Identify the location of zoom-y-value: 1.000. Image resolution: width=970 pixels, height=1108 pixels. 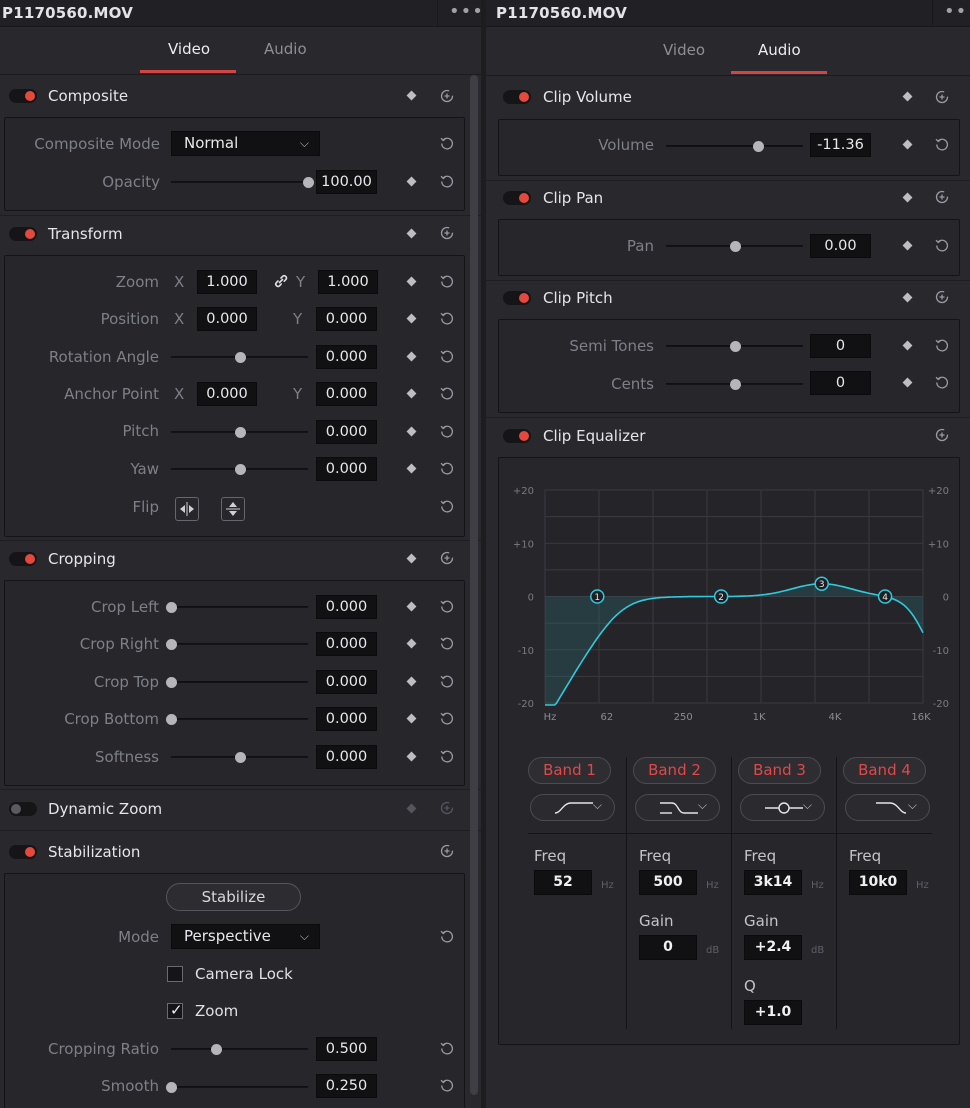
(348, 282).